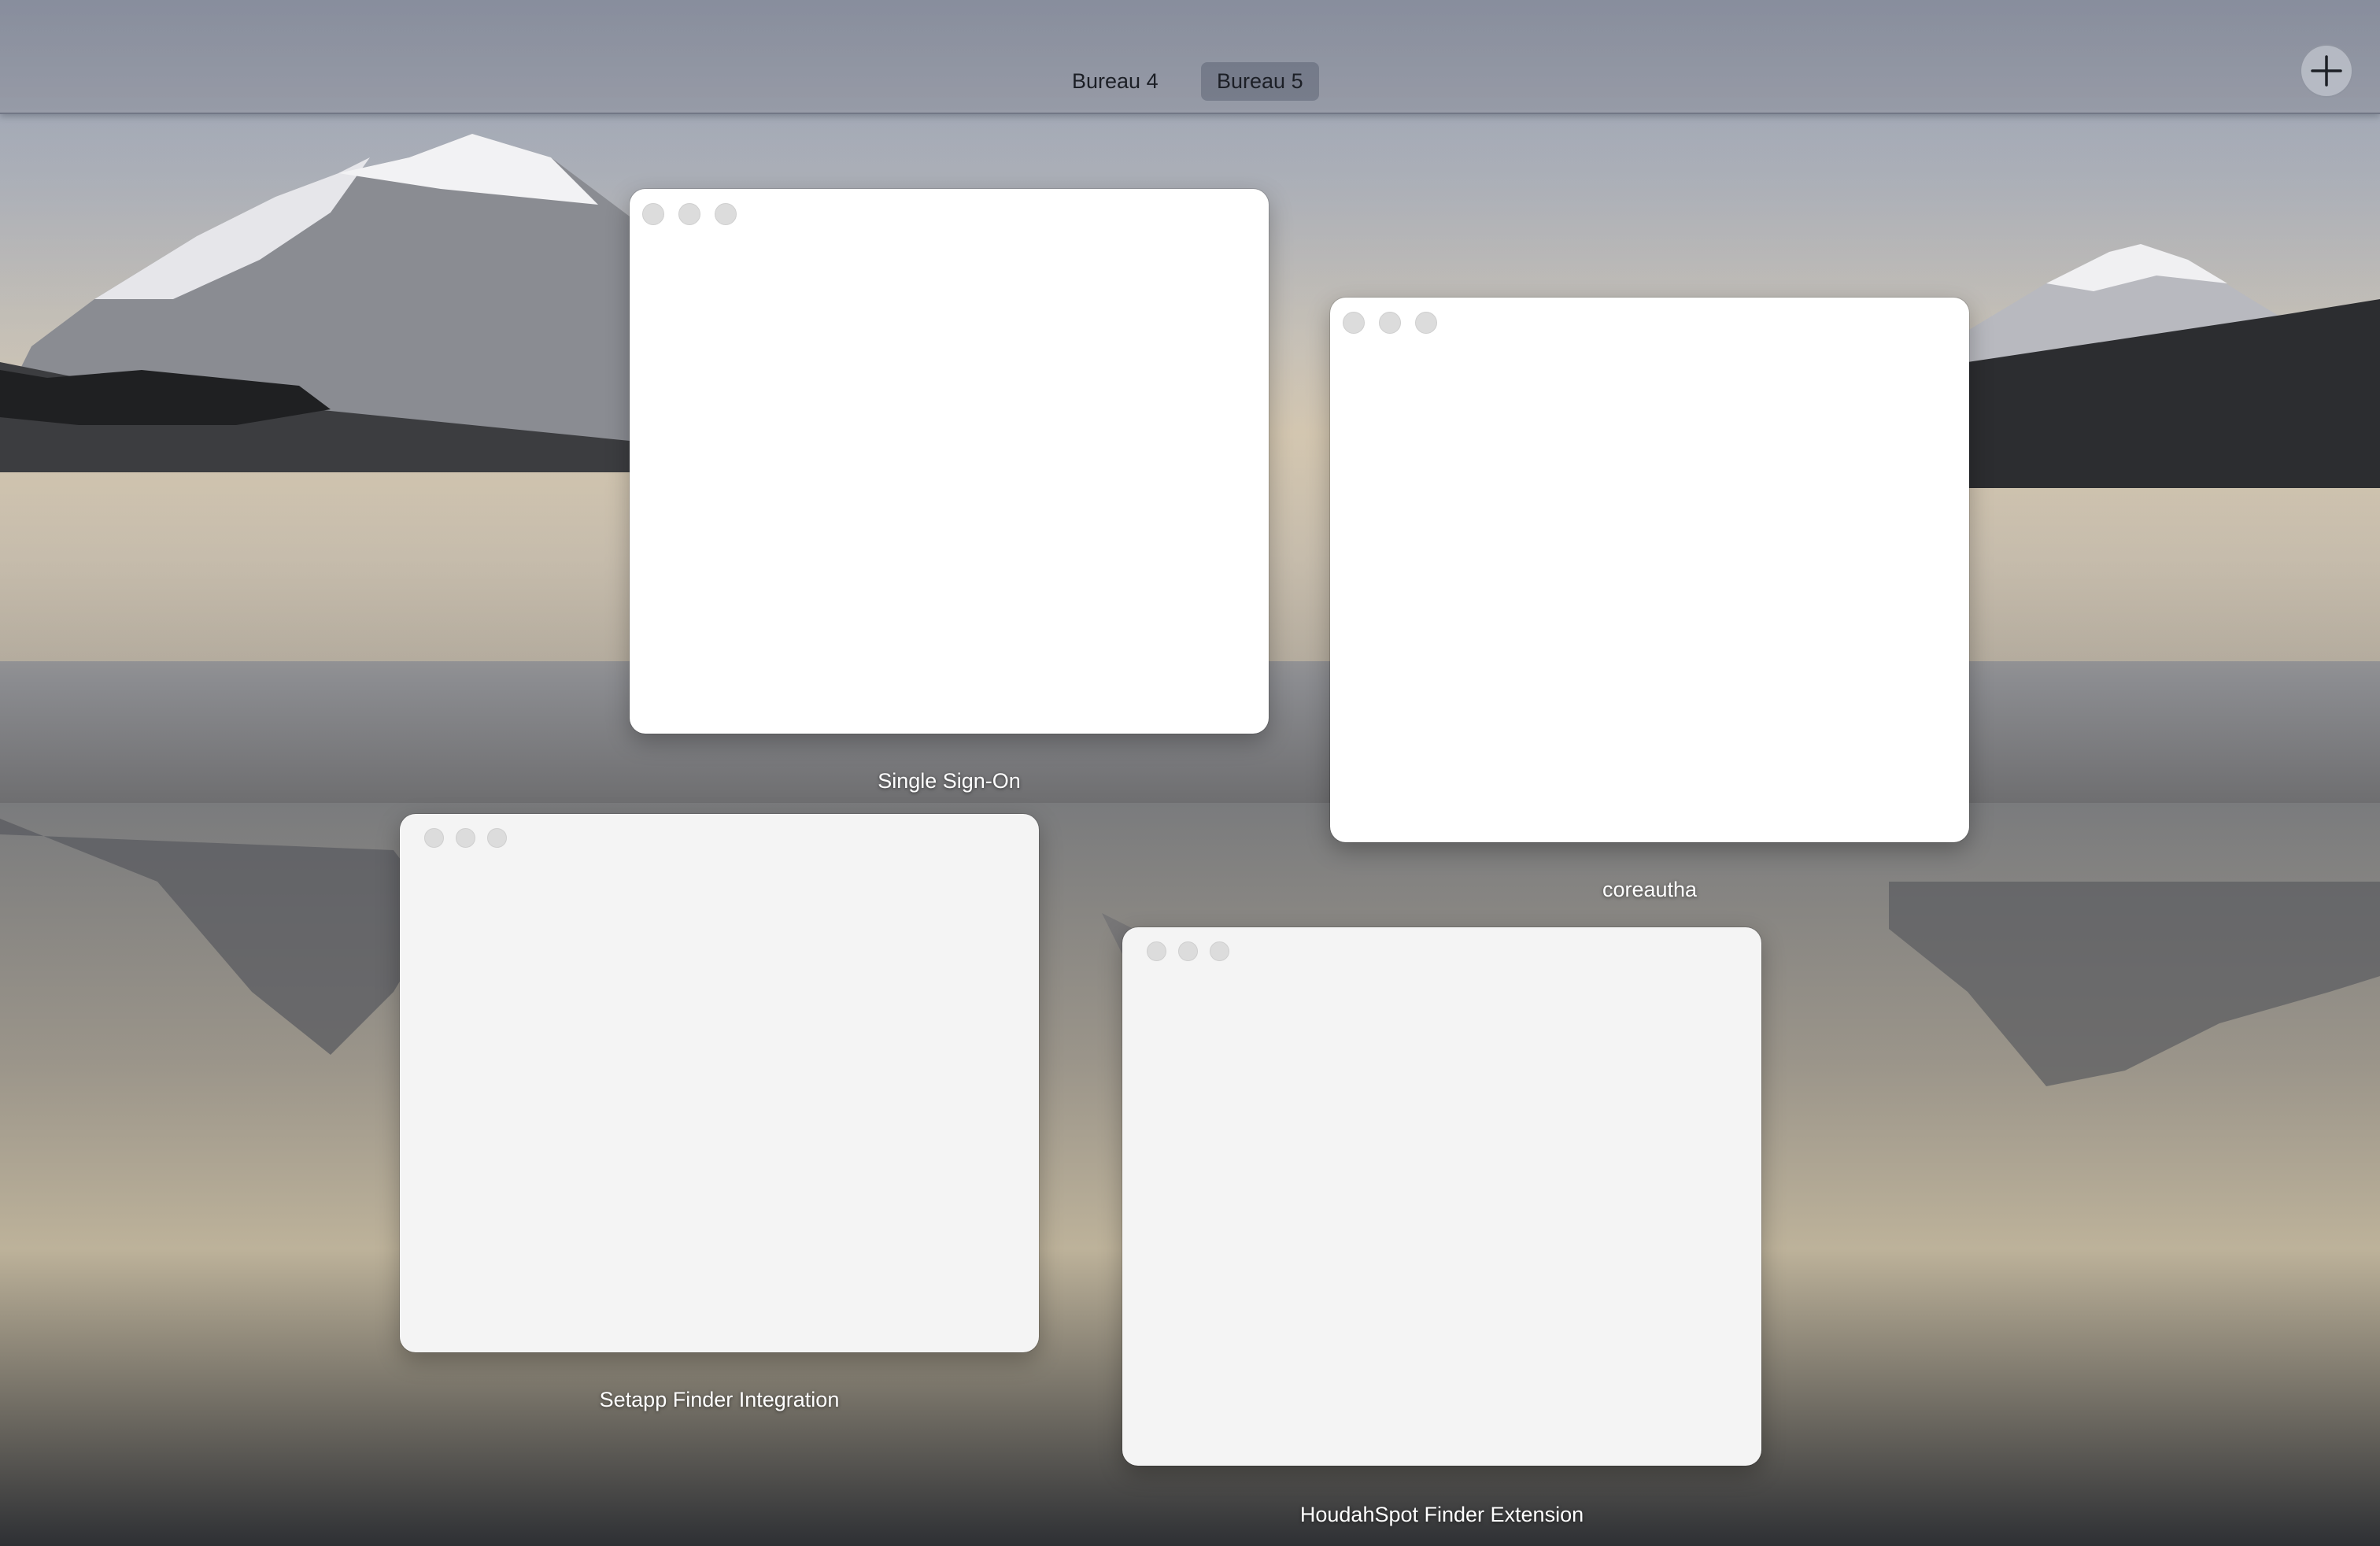 This screenshot has height=1546, width=2380. I want to click on space-tab-bureau-4: Bureau 4, so click(1115, 81).